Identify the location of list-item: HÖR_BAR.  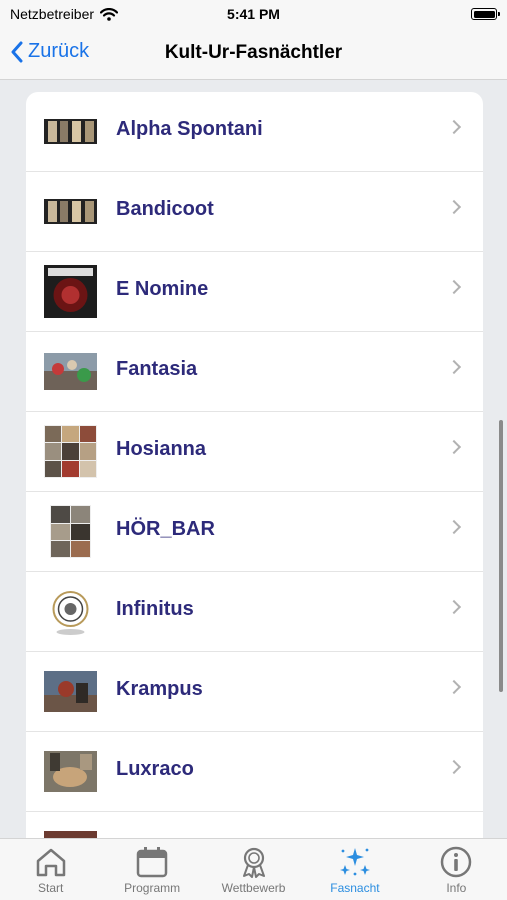
(254, 532).